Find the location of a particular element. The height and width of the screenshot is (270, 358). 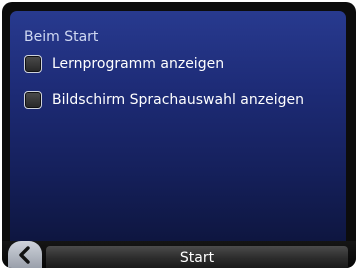

lernprogramm-label: Lernprogramm anzeigen is located at coordinates (138, 64).